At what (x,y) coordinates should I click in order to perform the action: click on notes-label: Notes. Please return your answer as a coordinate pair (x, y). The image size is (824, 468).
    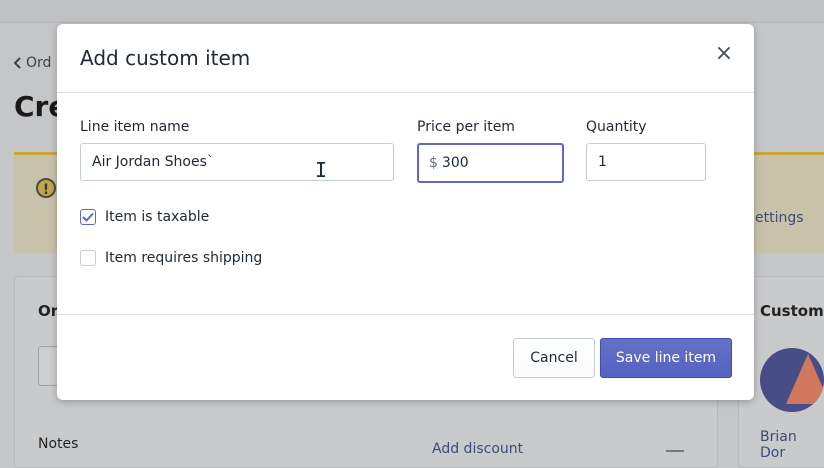
    Looking at the image, I should click on (58, 444).